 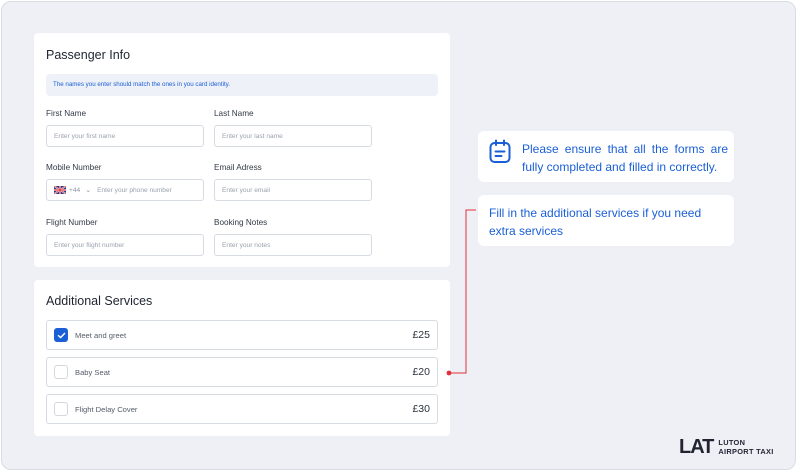 I want to click on checkmark-icon, so click(x=61, y=335).